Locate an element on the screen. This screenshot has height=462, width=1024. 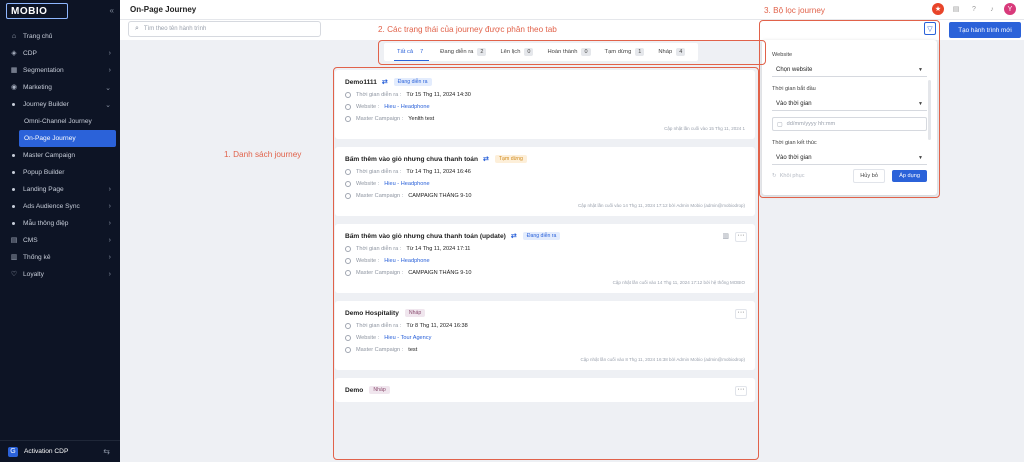
mobio-logo: MOBIO is located at coordinates (37, 11).